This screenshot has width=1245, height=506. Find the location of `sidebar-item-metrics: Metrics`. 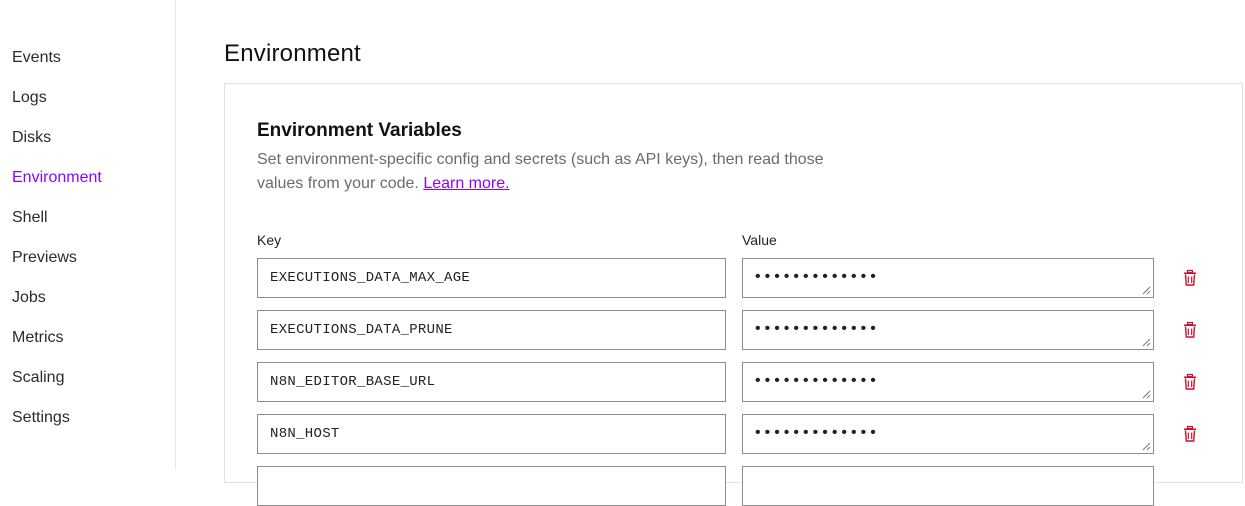

sidebar-item-metrics: Metrics is located at coordinates (38, 338).